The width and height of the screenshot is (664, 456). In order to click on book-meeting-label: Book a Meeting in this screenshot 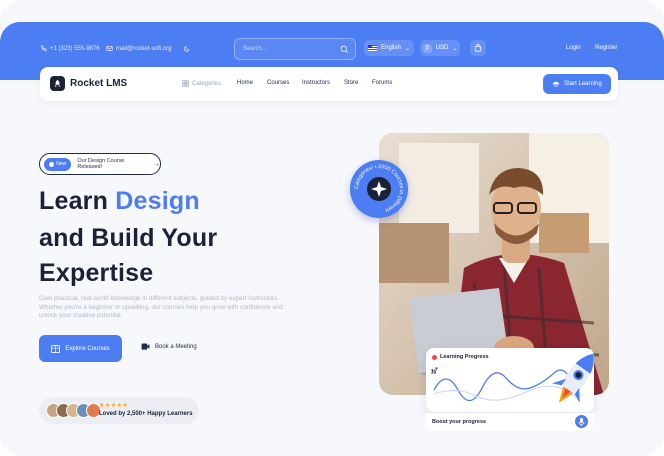, I will do `click(176, 346)`.